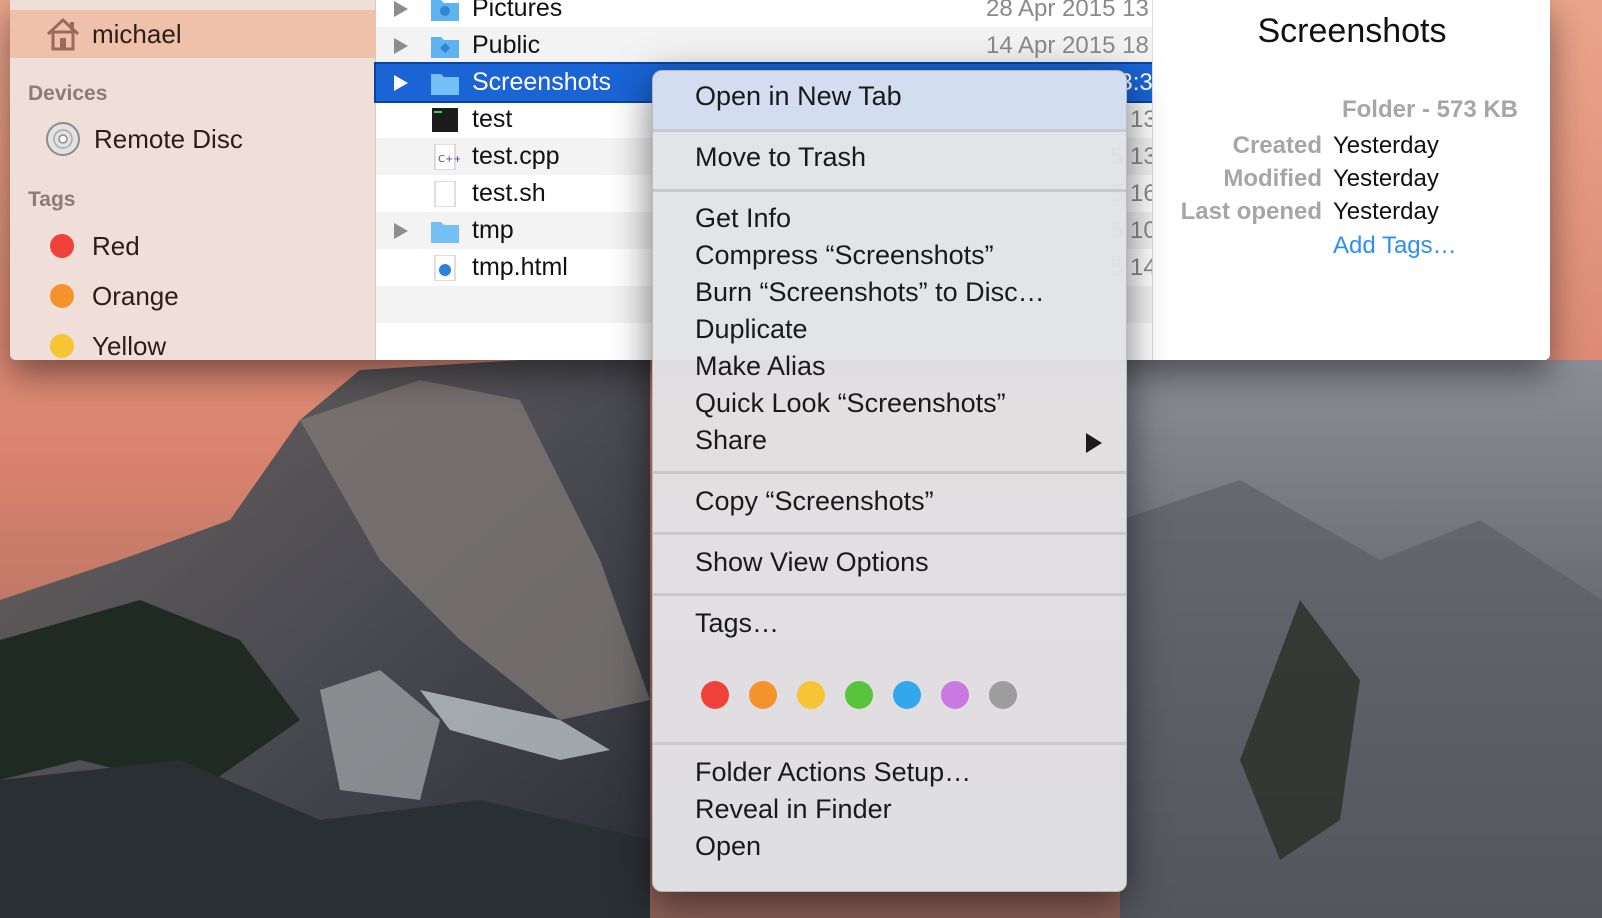 This screenshot has height=918, width=1602. I want to click on cpp-file-icon: C++, so click(447, 156).